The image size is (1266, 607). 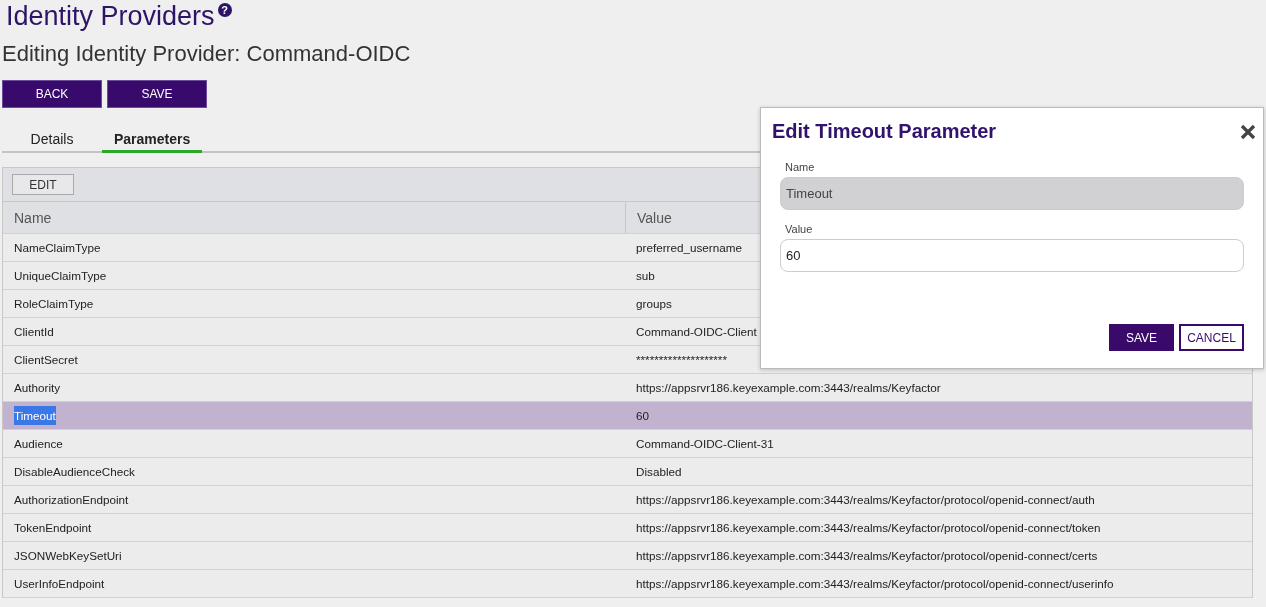 What do you see at coordinates (884, 131) in the screenshot?
I see `dialog-title: Edit Timeout Parameter` at bounding box center [884, 131].